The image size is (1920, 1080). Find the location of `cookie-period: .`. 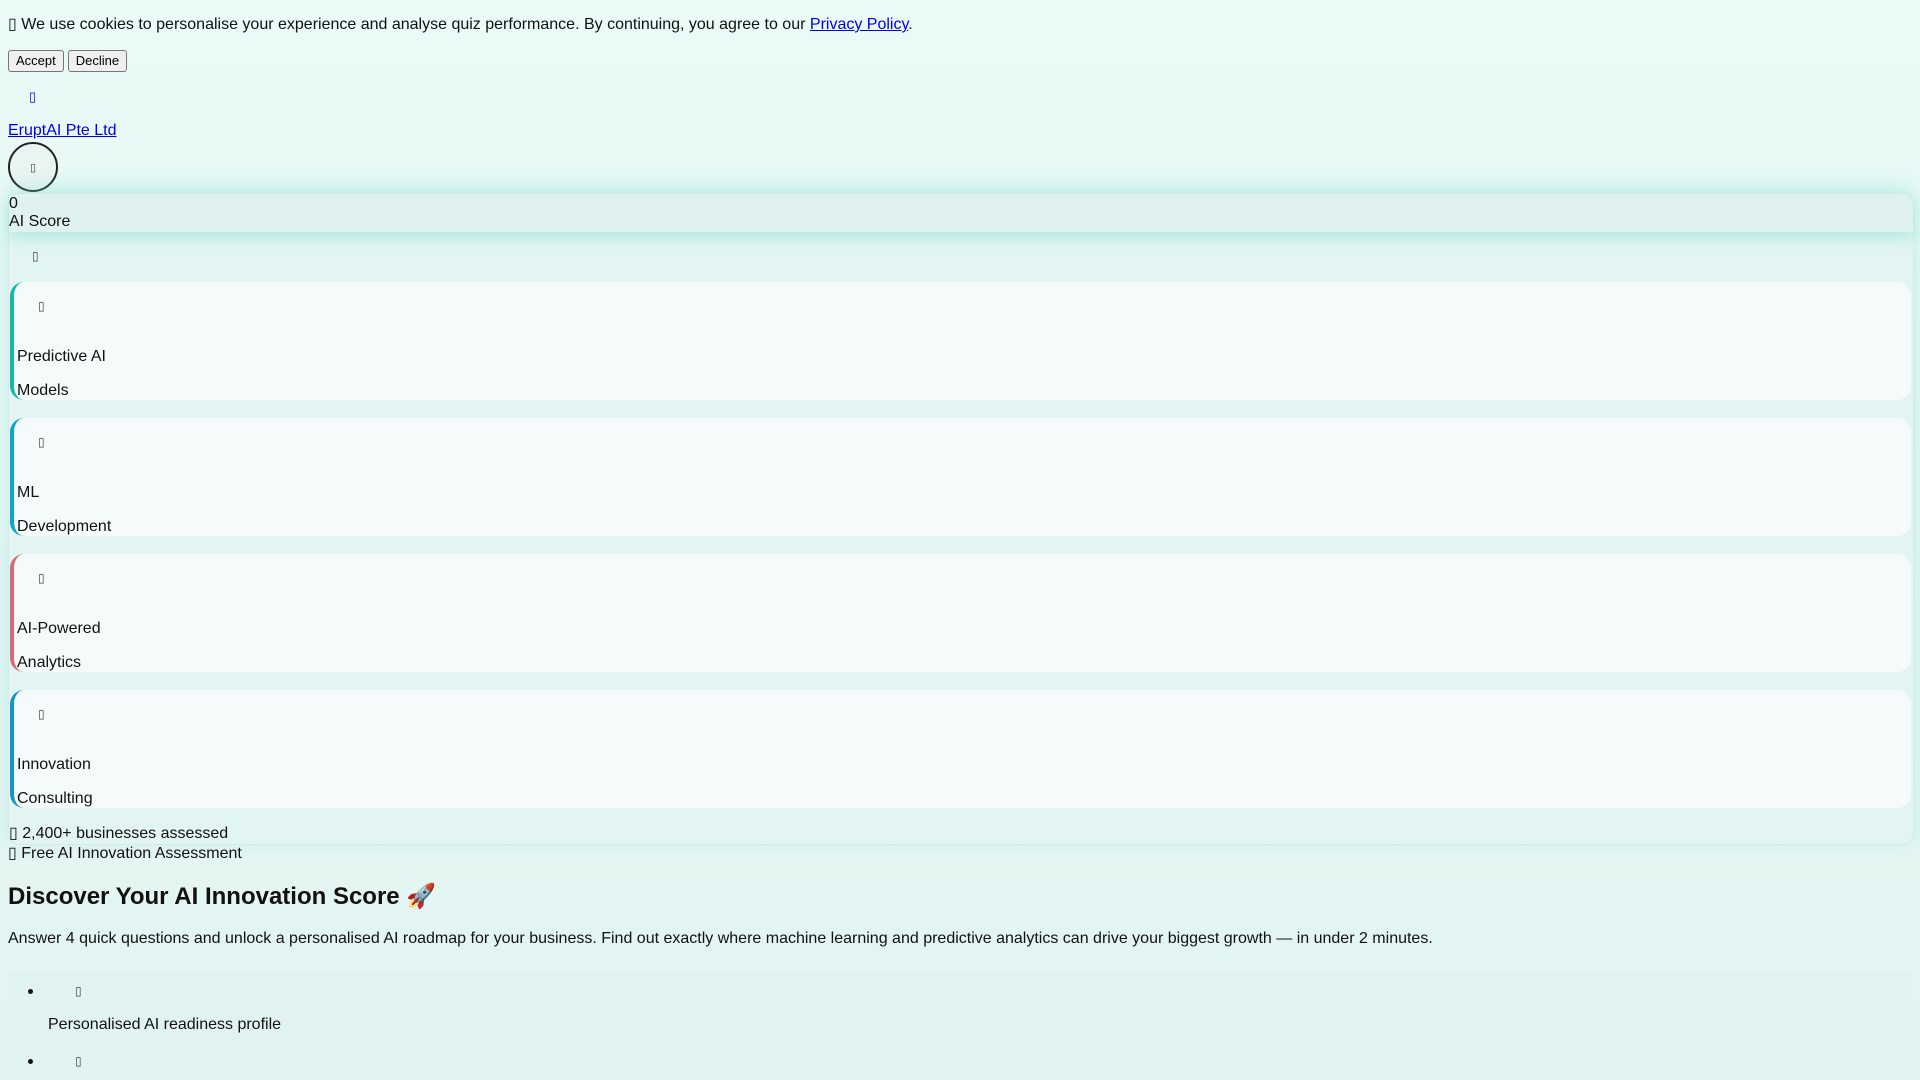

cookie-period: . is located at coordinates (910, 24).